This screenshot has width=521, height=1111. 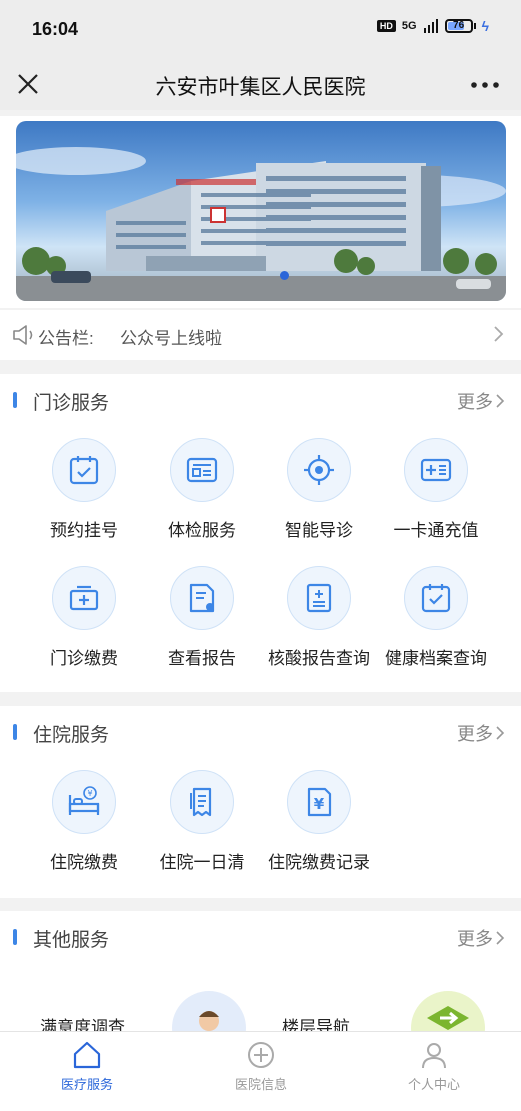 I want to click on service-appointment: 预约挂号, so click(x=84, y=498).